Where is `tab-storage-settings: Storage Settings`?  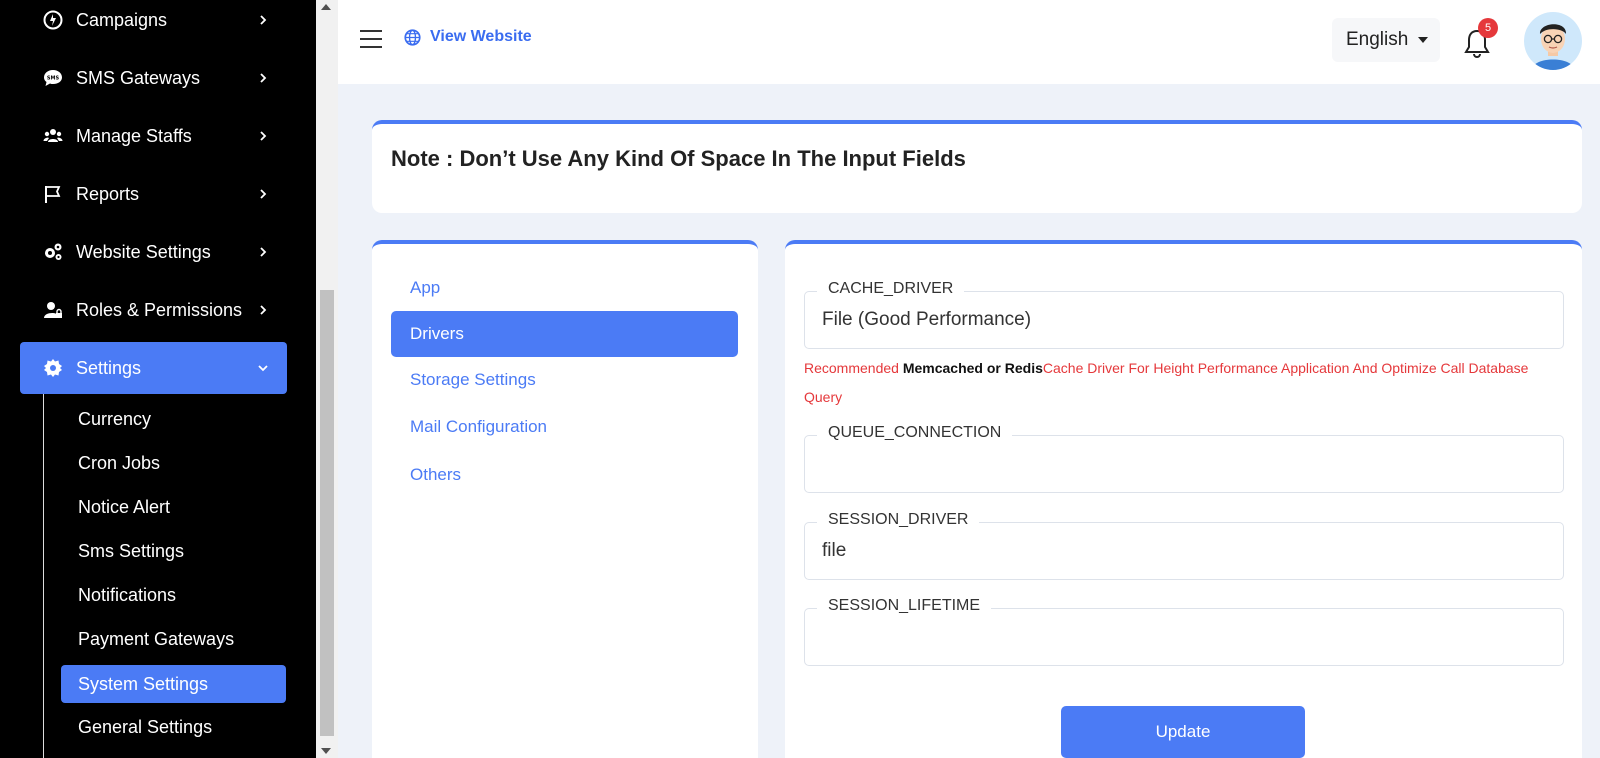 tab-storage-settings: Storage Settings is located at coordinates (564, 380).